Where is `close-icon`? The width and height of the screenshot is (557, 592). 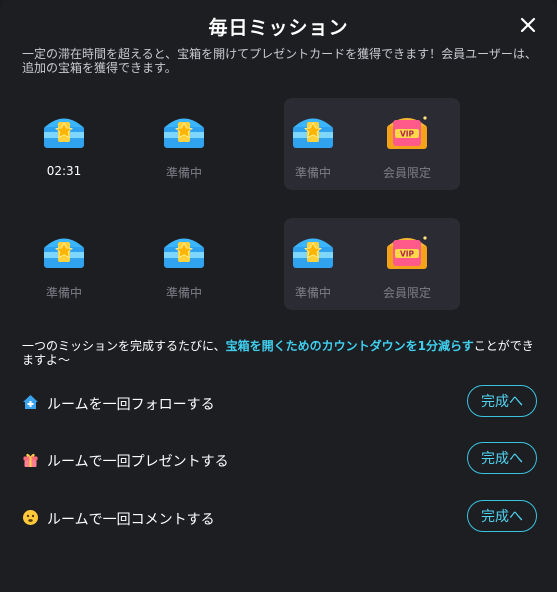
close-icon is located at coordinates (528, 25).